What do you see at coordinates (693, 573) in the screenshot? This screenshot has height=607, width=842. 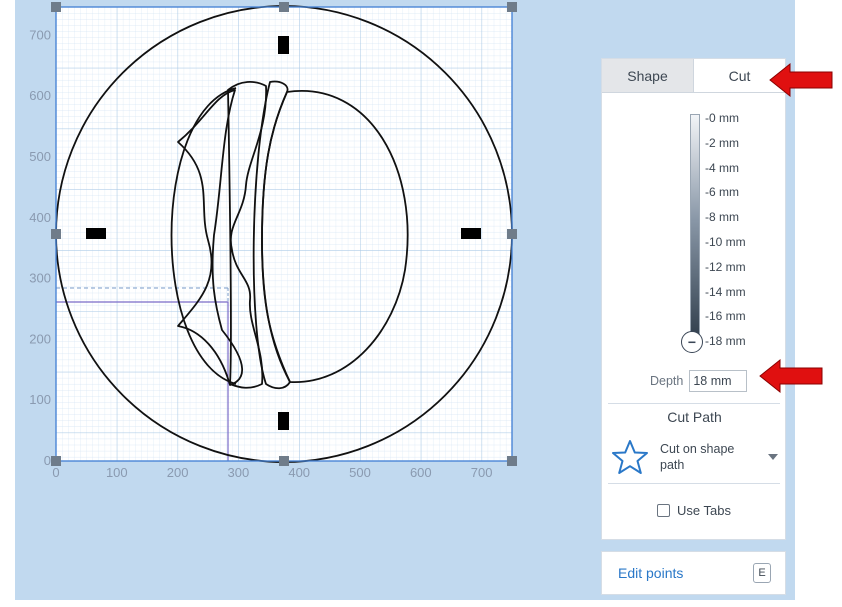 I see `edit-points-bar: Edit points E` at bounding box center [693, 573].